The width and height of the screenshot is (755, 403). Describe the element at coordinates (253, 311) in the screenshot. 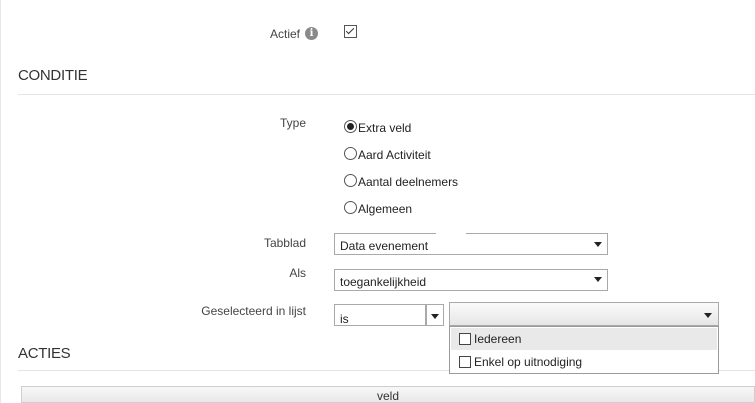

I see `geselecteerd-label: Geselecteerd in lijst` at that location.